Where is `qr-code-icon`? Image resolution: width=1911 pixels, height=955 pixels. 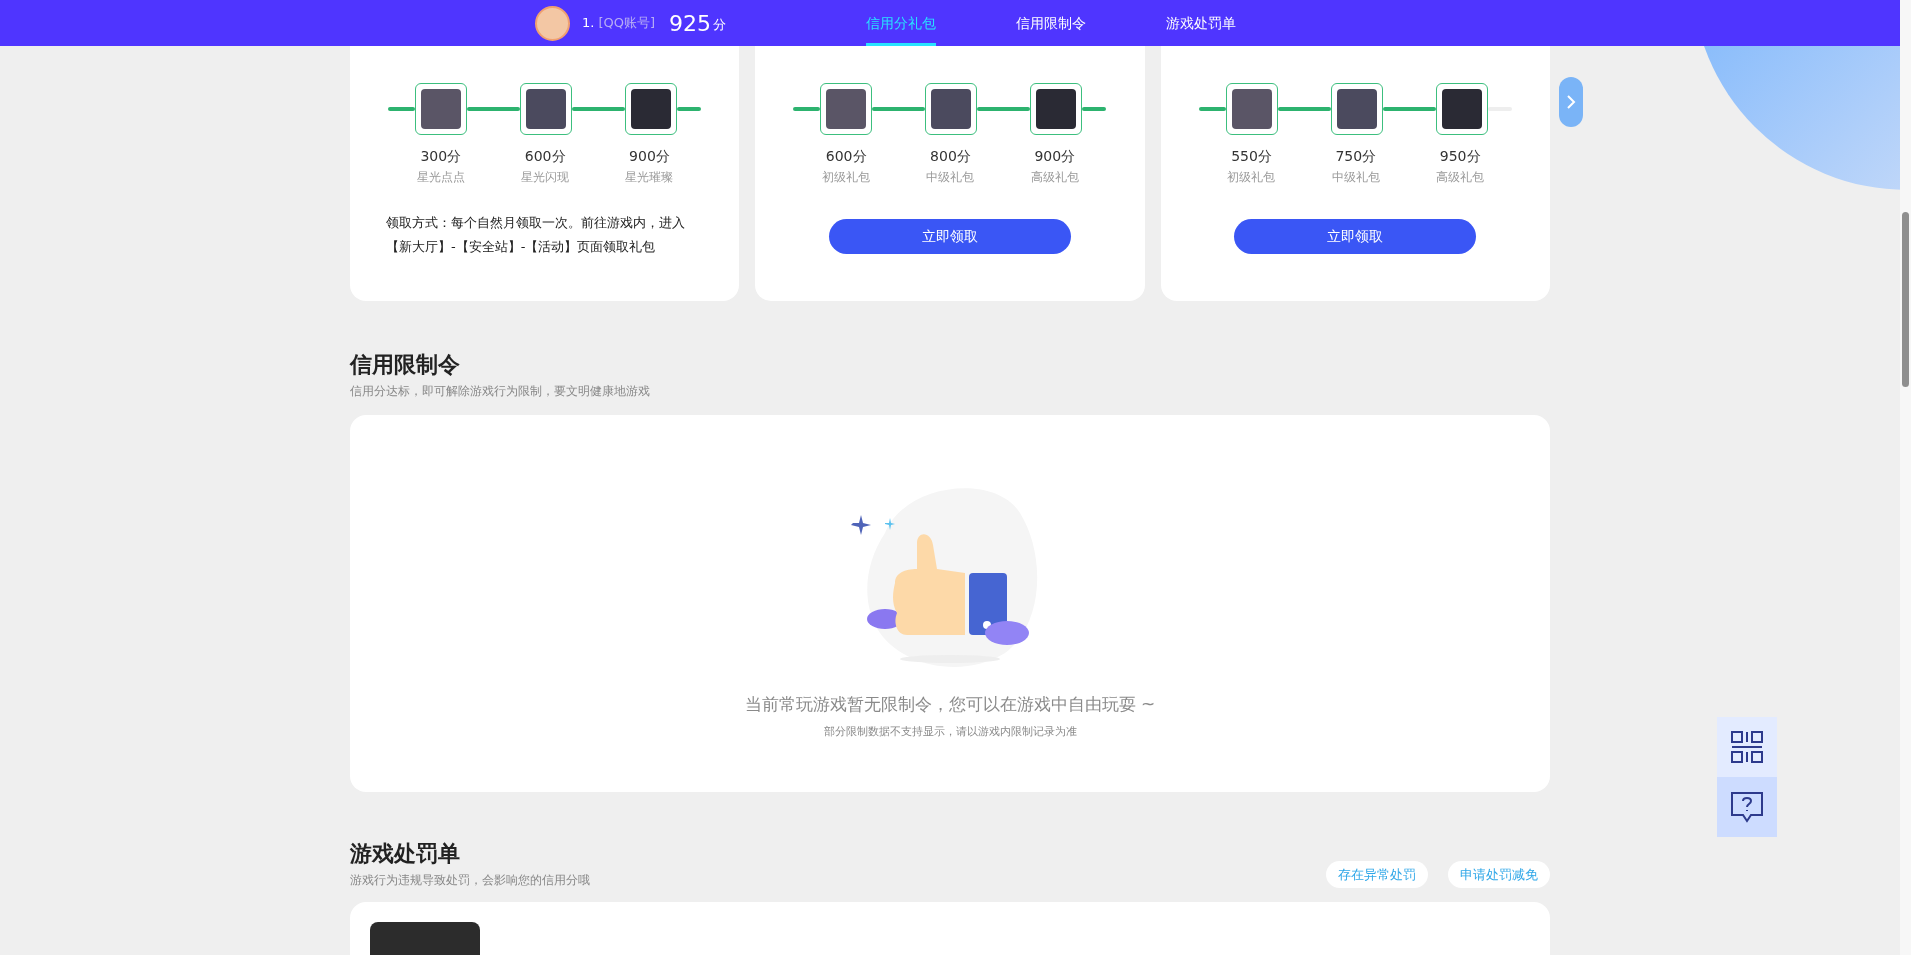 qr-code-icon is located at coordinates (1747, 747).